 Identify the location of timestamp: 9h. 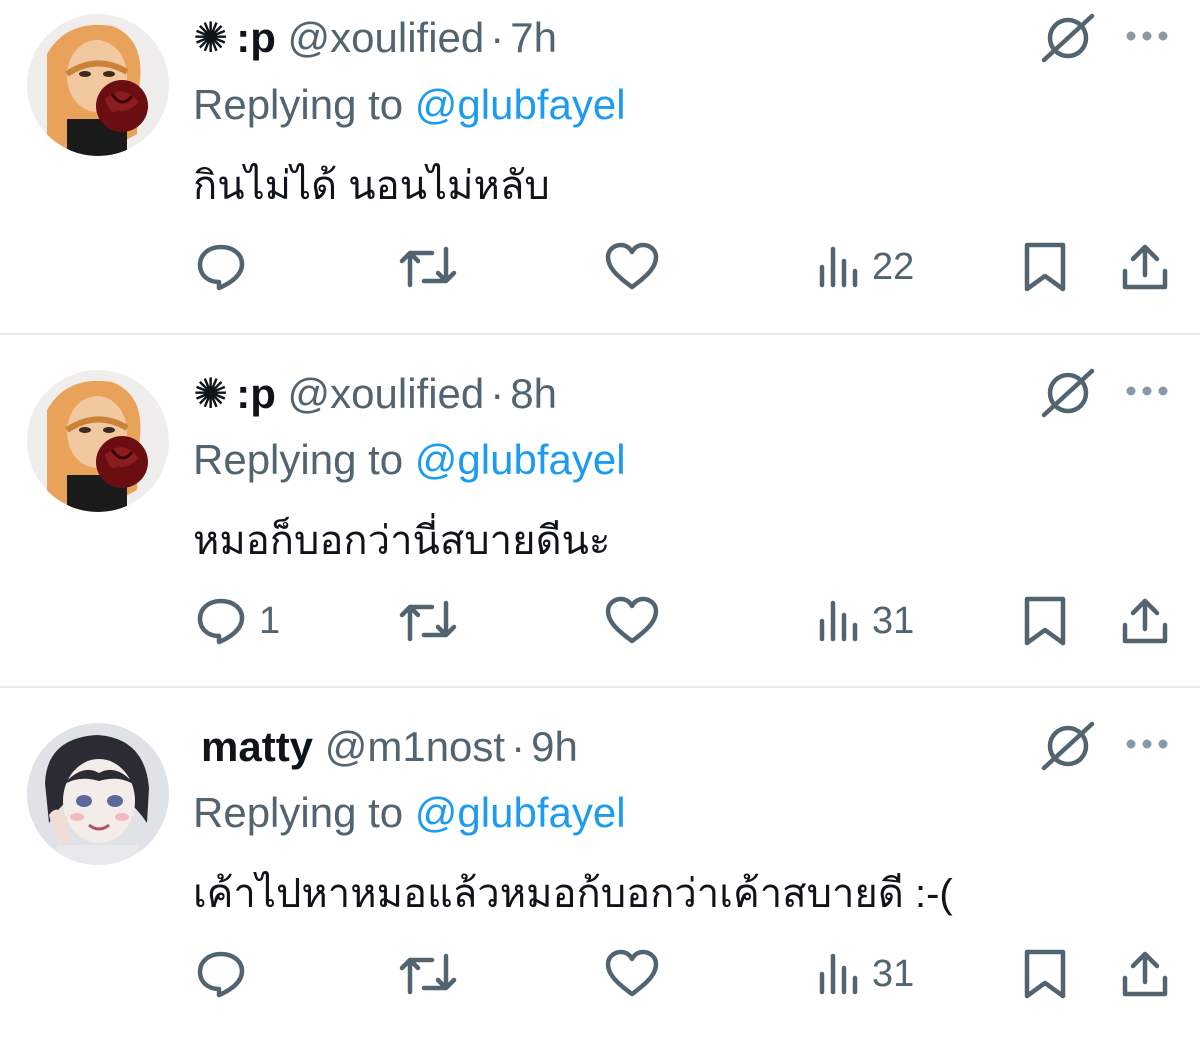
(554, 746).